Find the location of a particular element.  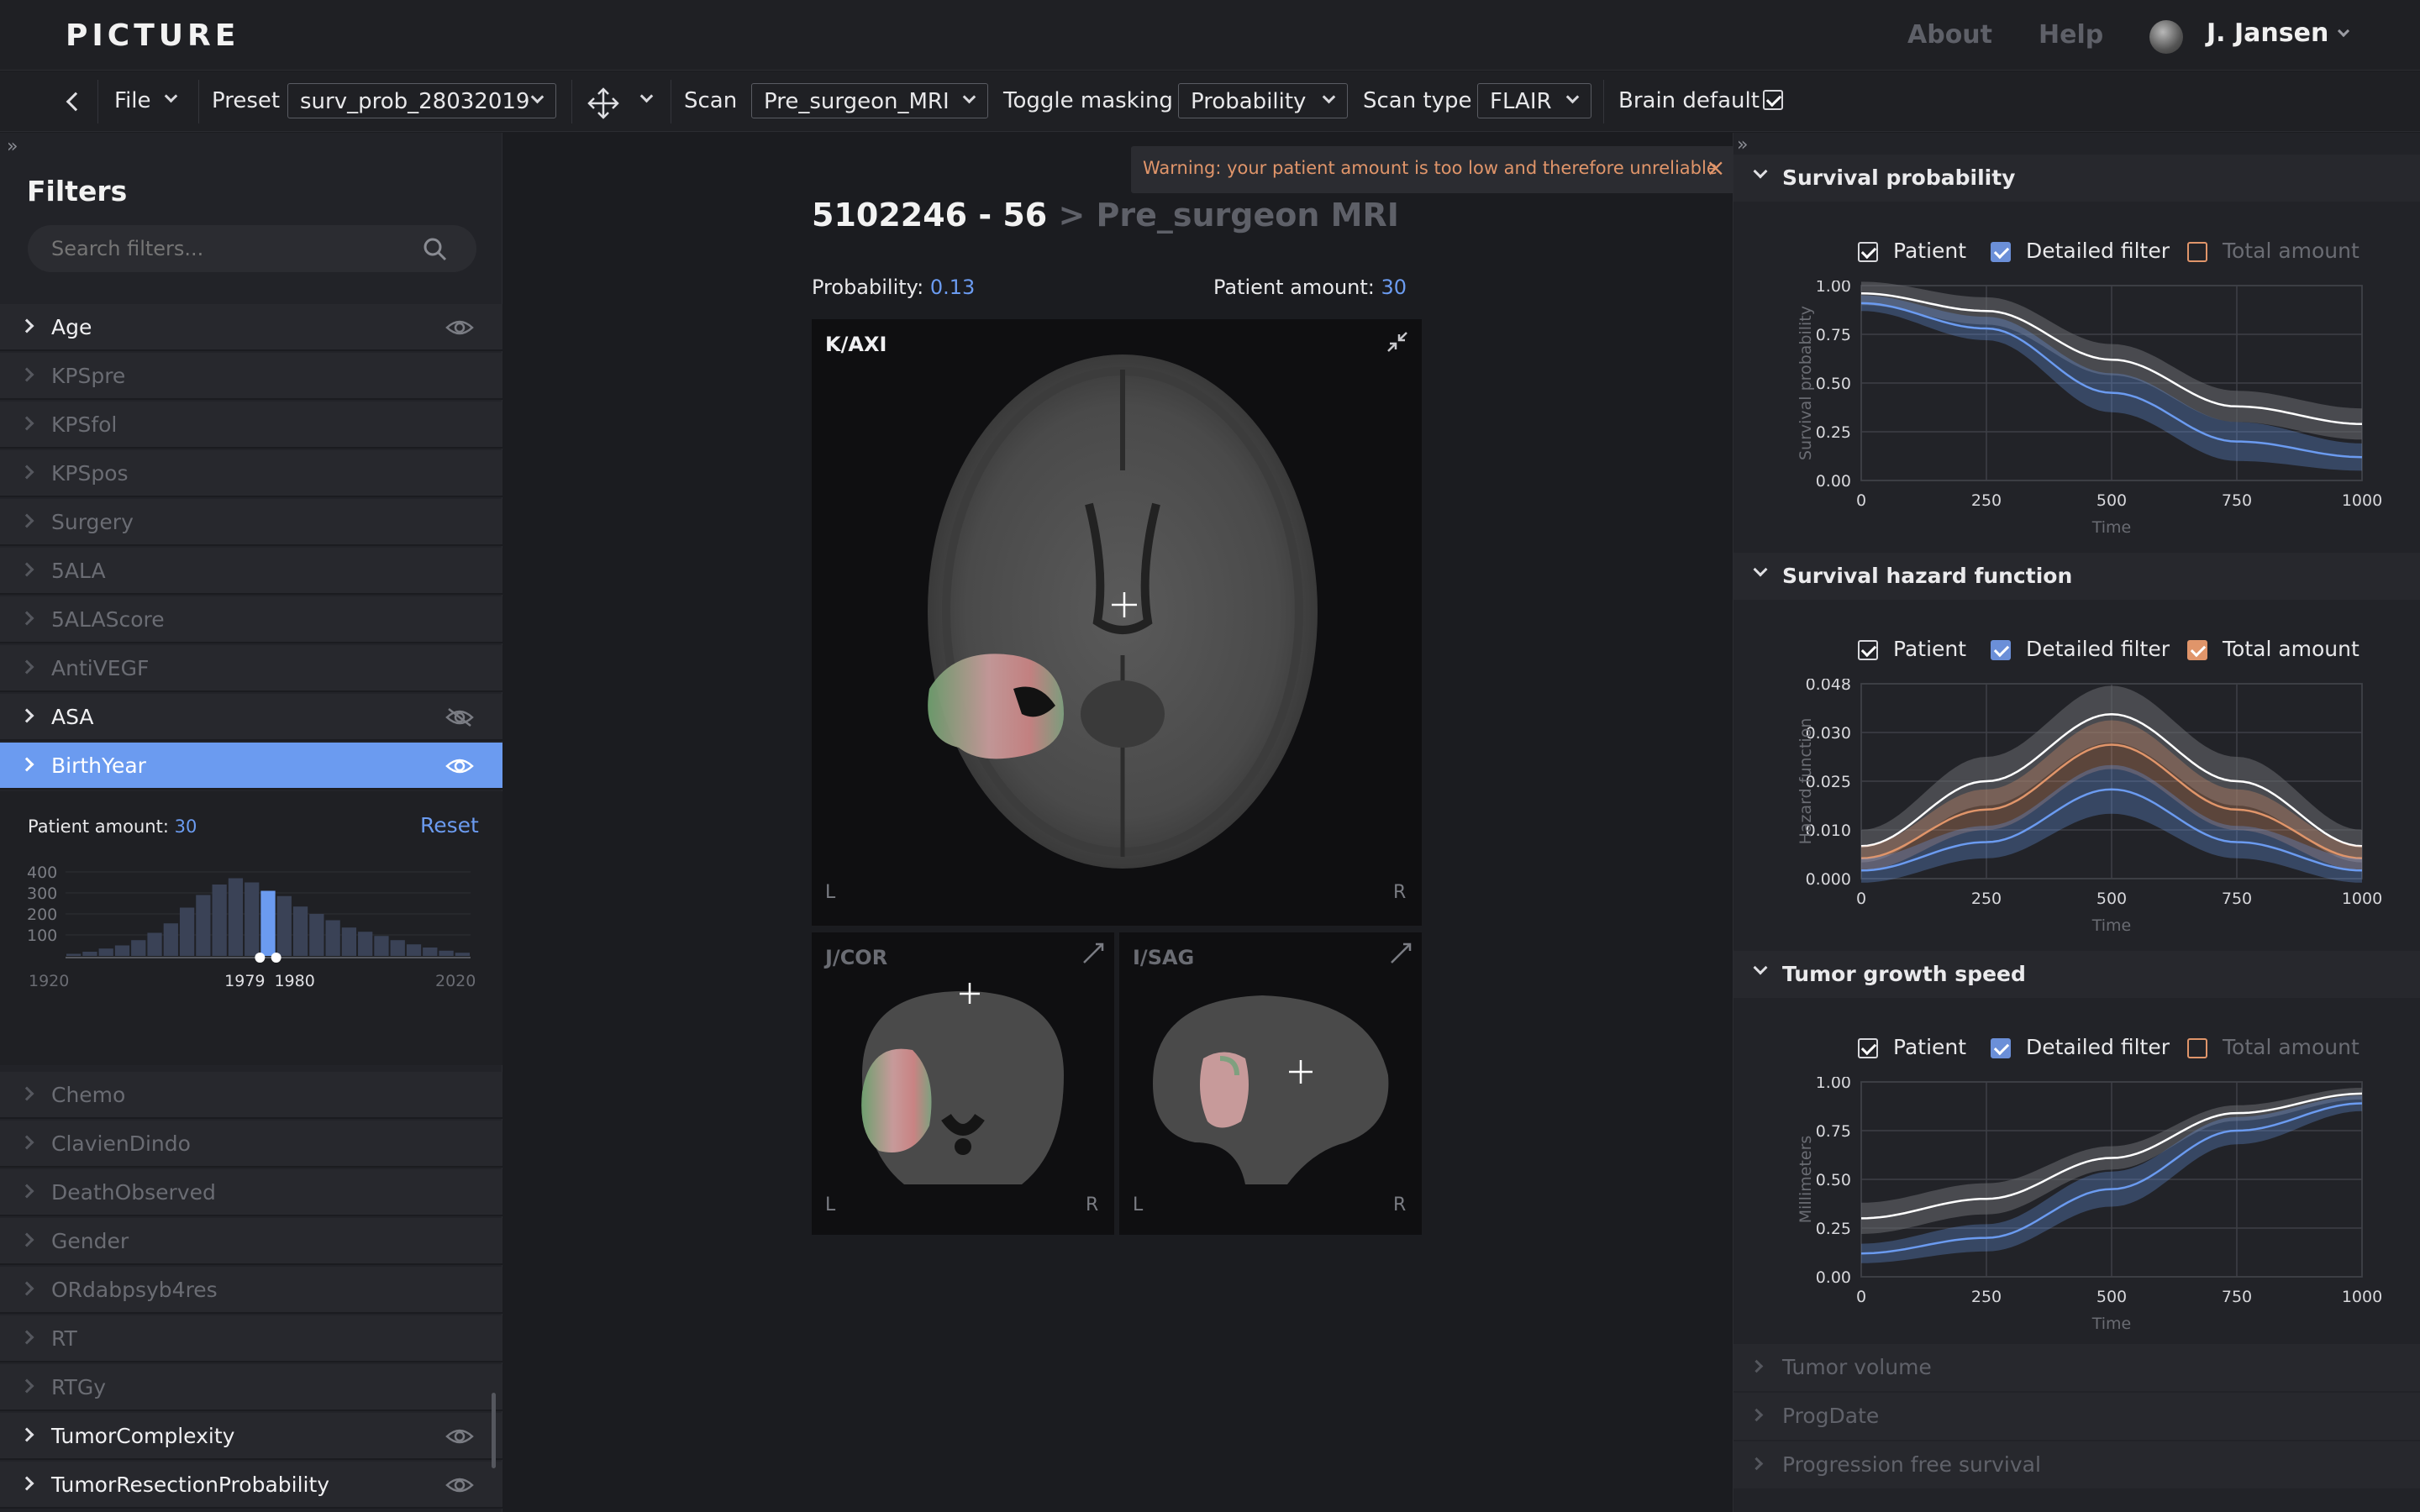

filter-item-age: Age is located at coordinates (251, 327).